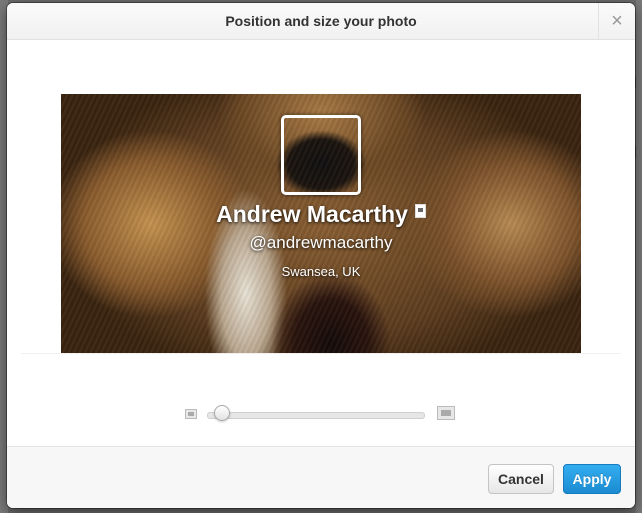 This screenshot has width=642, height=513. I want to click on dialog-header: Position and size your photo ×, so click(321, 21).